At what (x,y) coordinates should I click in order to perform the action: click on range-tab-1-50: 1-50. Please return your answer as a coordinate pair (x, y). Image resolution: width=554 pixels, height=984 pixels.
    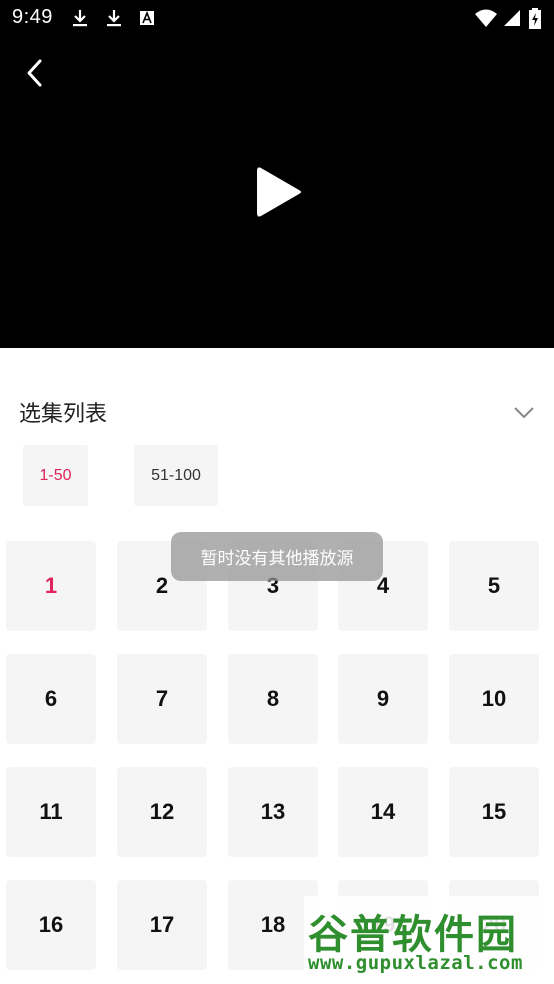
    Looking at the image, I should click on (55, 475).